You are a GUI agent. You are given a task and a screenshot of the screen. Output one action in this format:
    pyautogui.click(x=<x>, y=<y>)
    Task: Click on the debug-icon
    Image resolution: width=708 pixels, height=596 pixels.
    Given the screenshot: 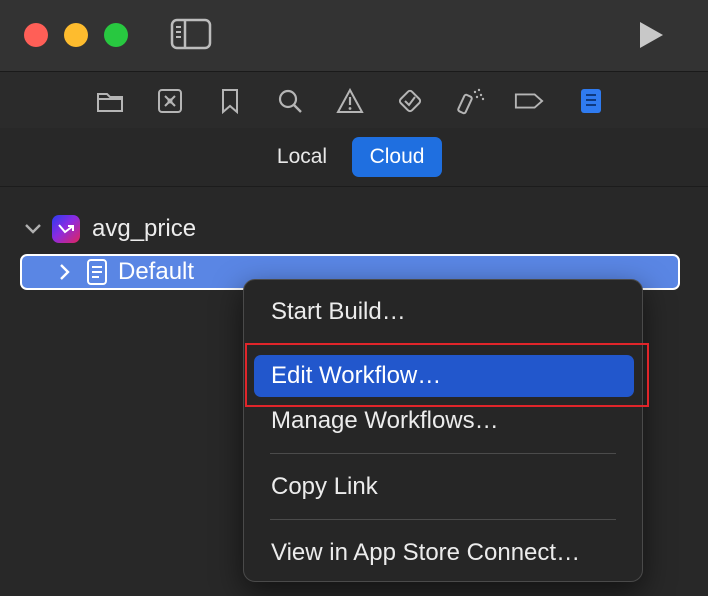 What is the action you would take?
    pyautogui.click(x=470, y=101)
    